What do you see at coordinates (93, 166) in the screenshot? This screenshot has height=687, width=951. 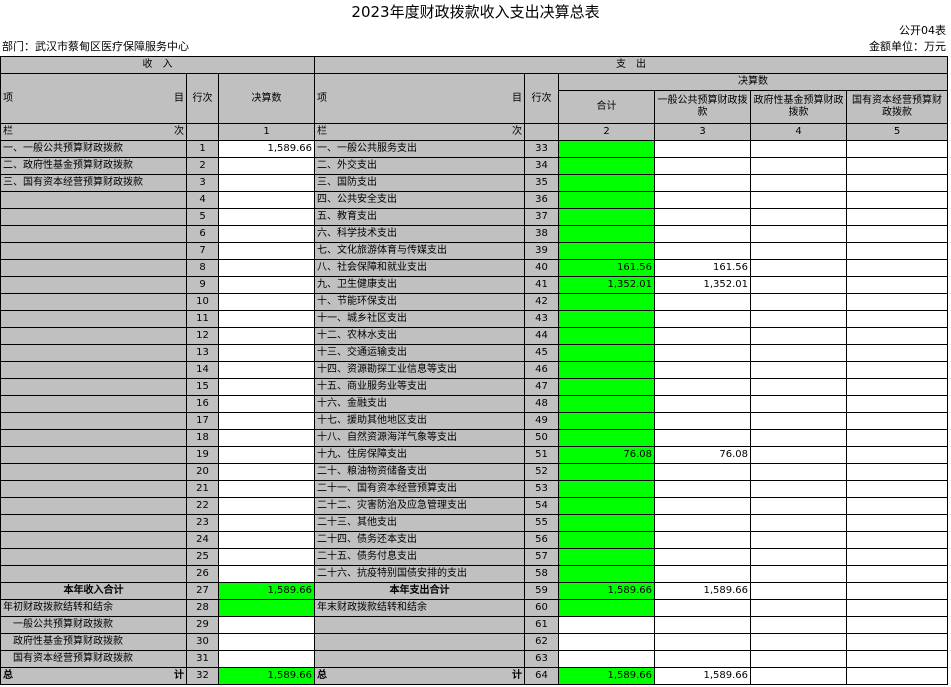 I see `cell-inc-name: 二、政府性基金预算财政拨款` at bounding box center [93, 166].